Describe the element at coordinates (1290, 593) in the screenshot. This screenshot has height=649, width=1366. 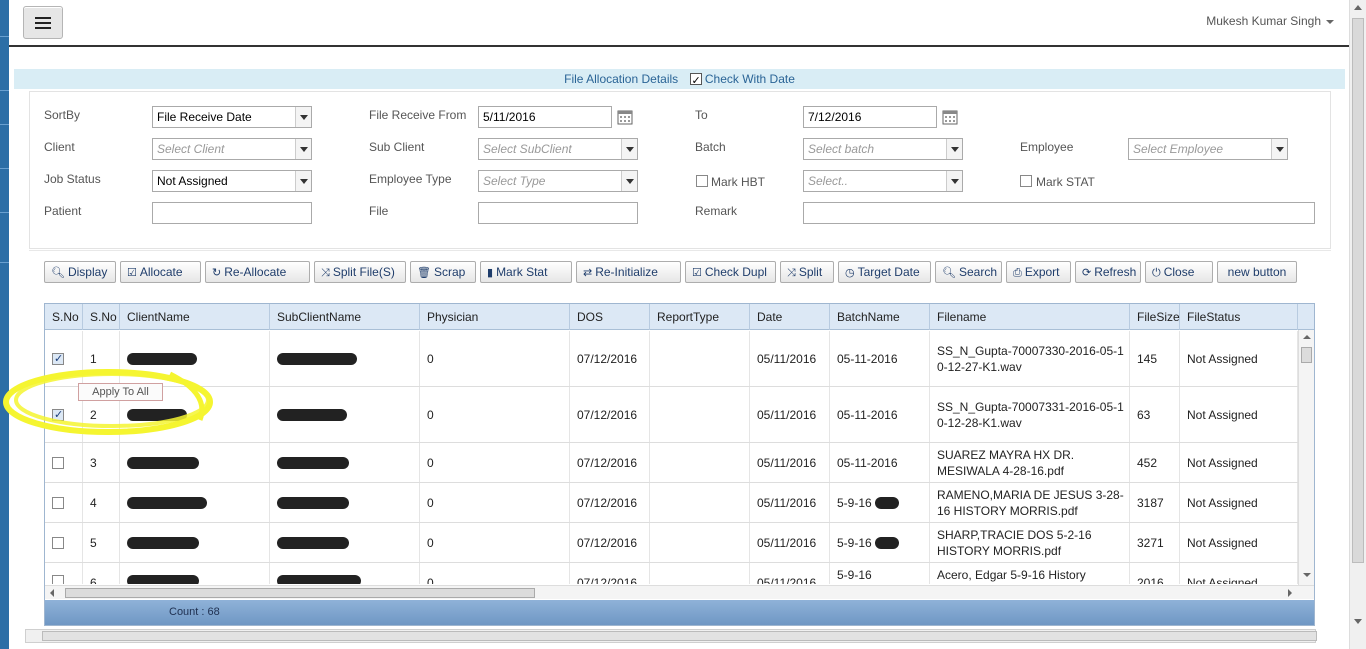
I see `scroll-right-arrow-icon` at that location.